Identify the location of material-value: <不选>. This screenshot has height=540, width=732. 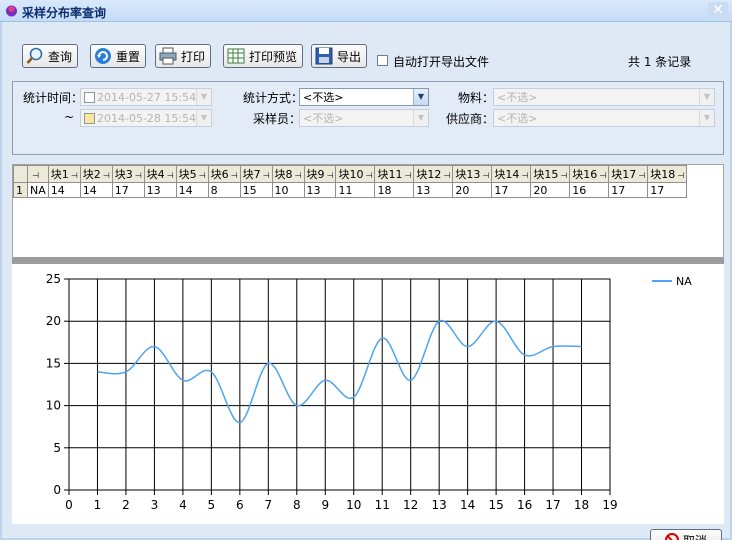
(517, 97).